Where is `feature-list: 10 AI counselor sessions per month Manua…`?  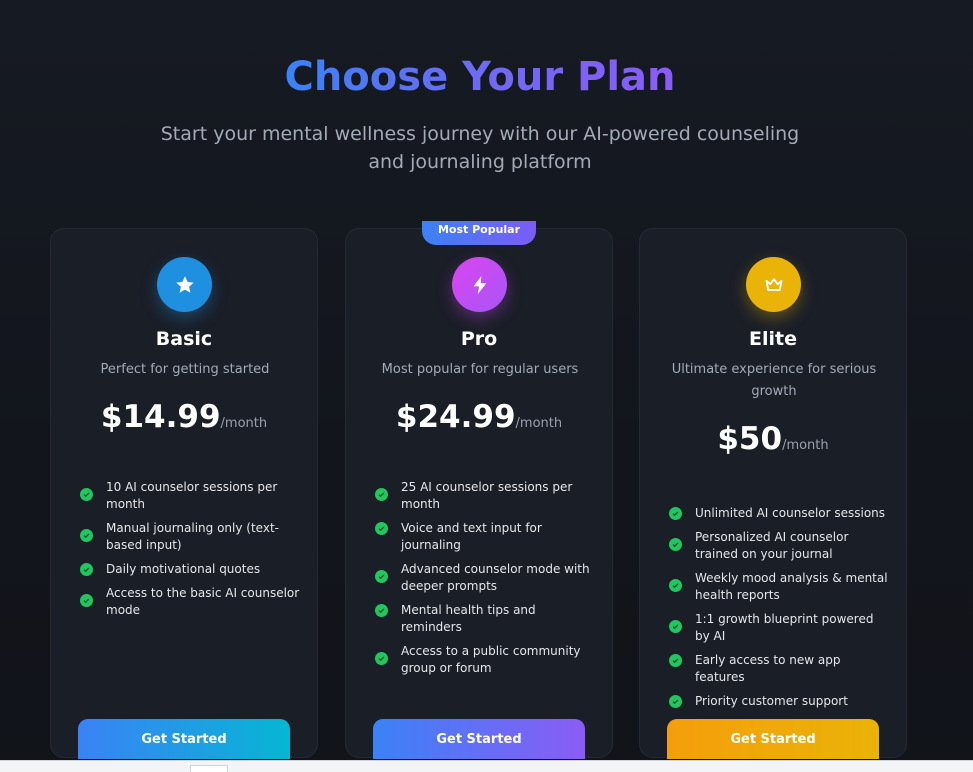 feature-list: 10 AI counselor sessions per month Manua… is located at coordinates (190, 552).